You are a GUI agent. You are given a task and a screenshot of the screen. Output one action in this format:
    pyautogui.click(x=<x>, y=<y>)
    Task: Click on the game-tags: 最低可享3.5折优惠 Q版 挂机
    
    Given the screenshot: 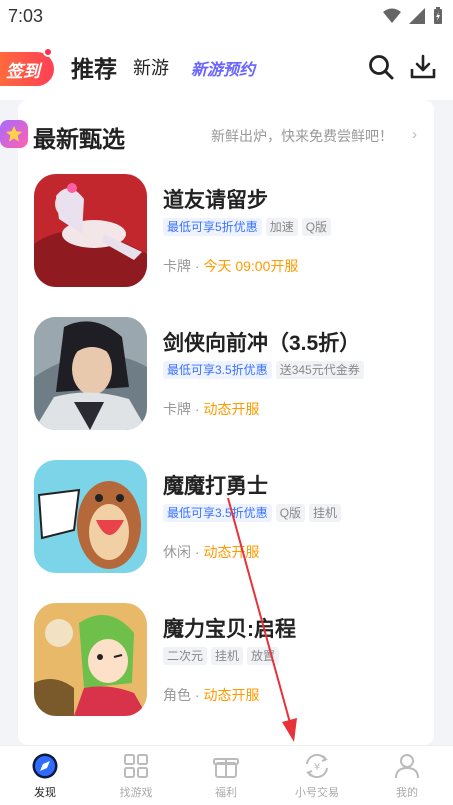 What is the action you would take?
    pyautogui.click(x=252, y=513)
    